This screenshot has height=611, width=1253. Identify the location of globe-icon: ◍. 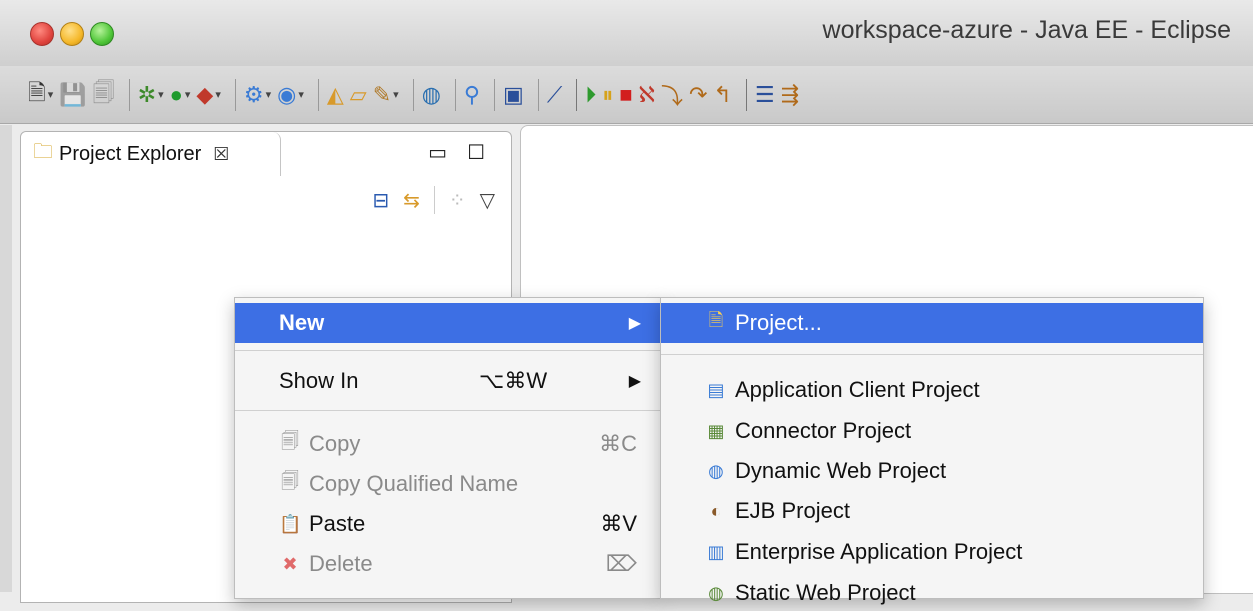
(431, 95).